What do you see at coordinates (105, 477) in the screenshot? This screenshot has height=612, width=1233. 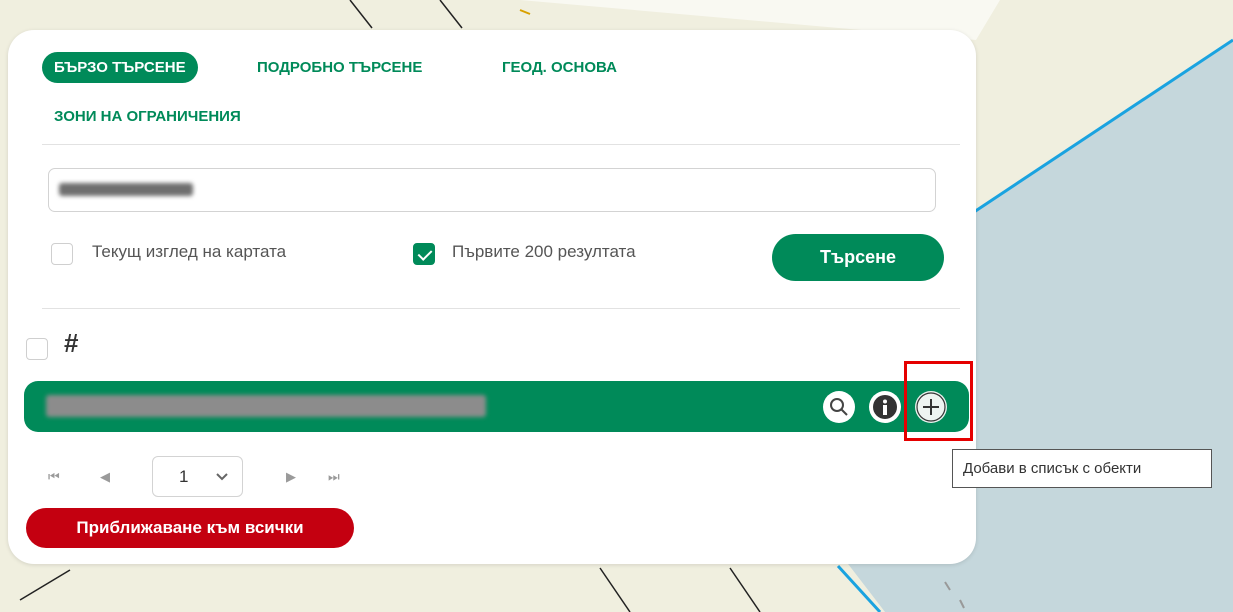 I see `prev-page-button: ◀` at bounding box center [105, 477].